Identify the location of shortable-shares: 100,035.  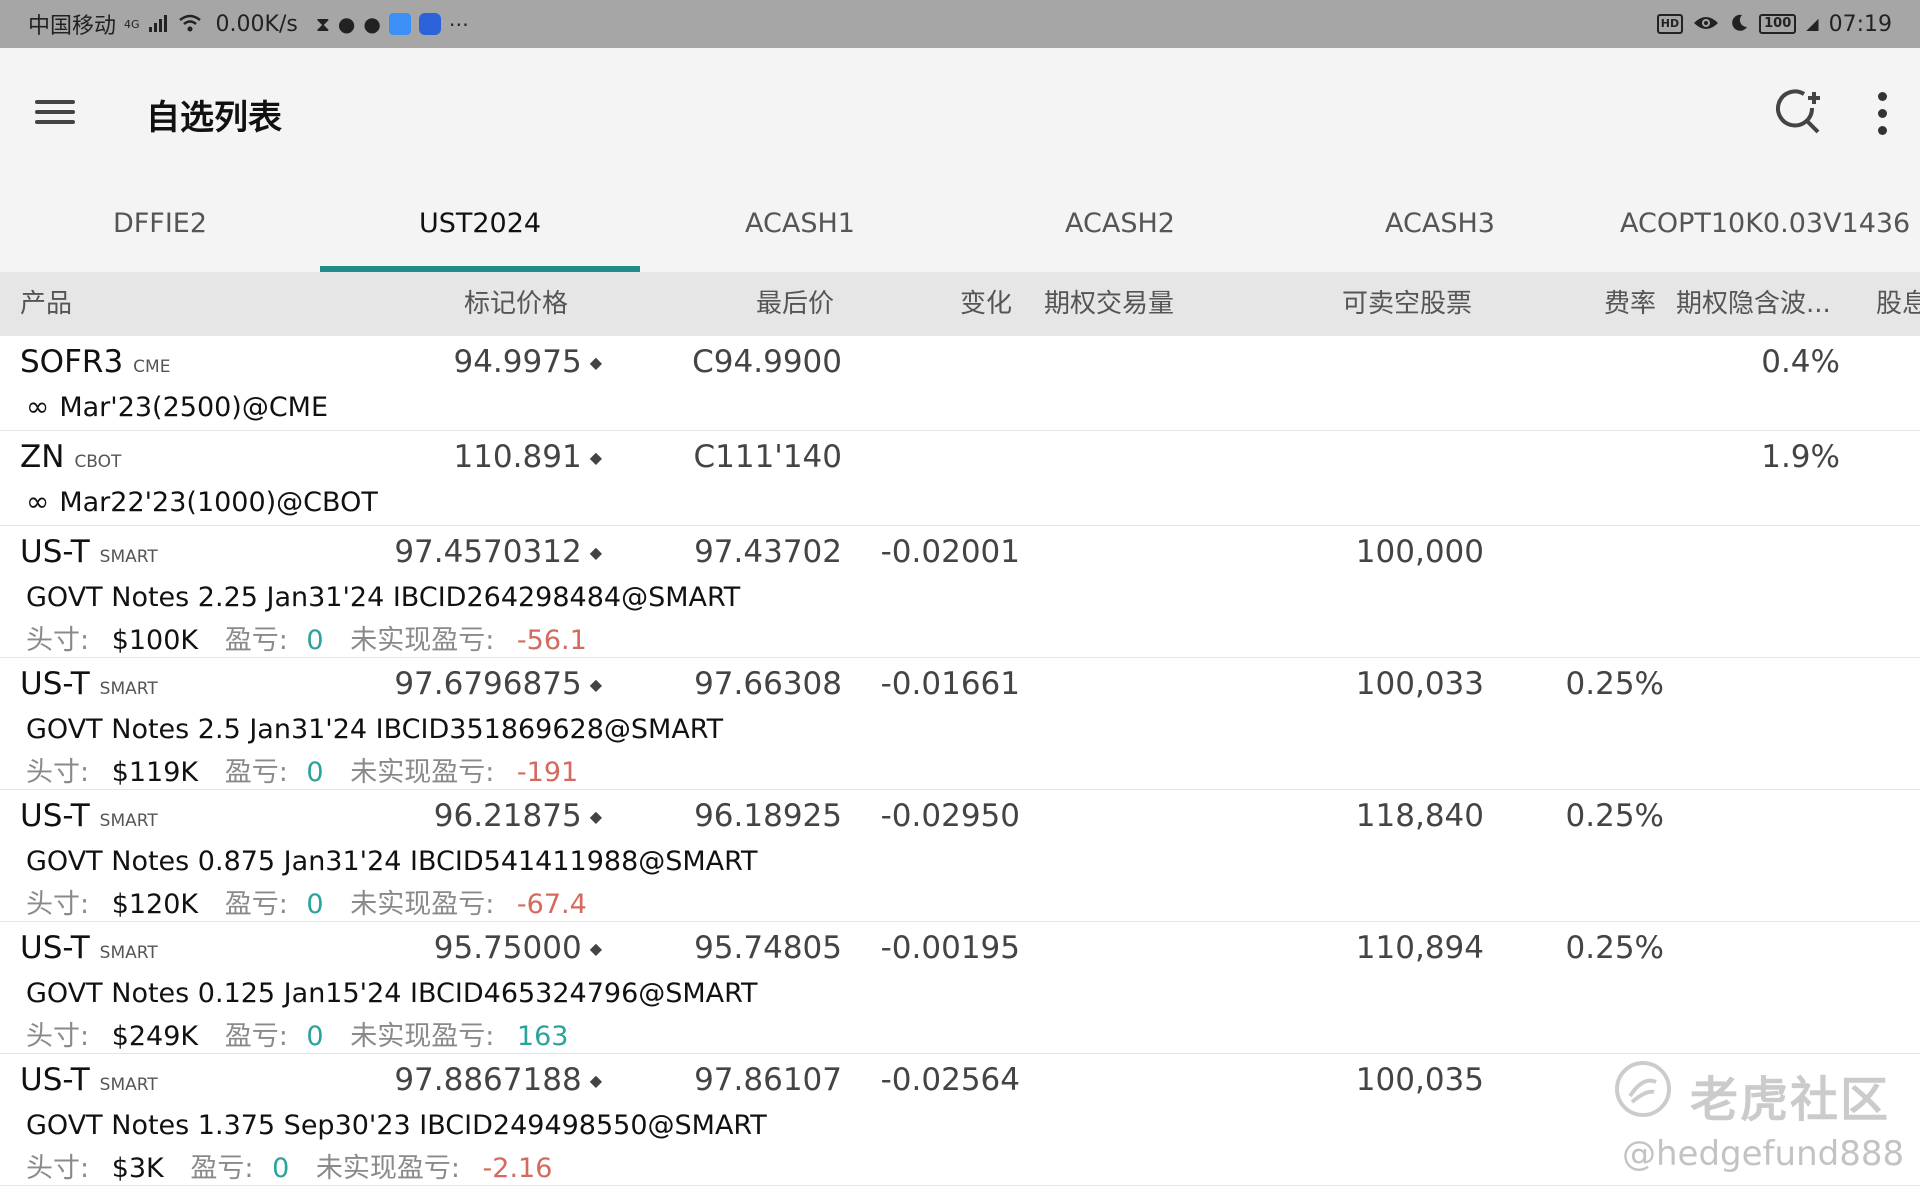
(1419, 1080).